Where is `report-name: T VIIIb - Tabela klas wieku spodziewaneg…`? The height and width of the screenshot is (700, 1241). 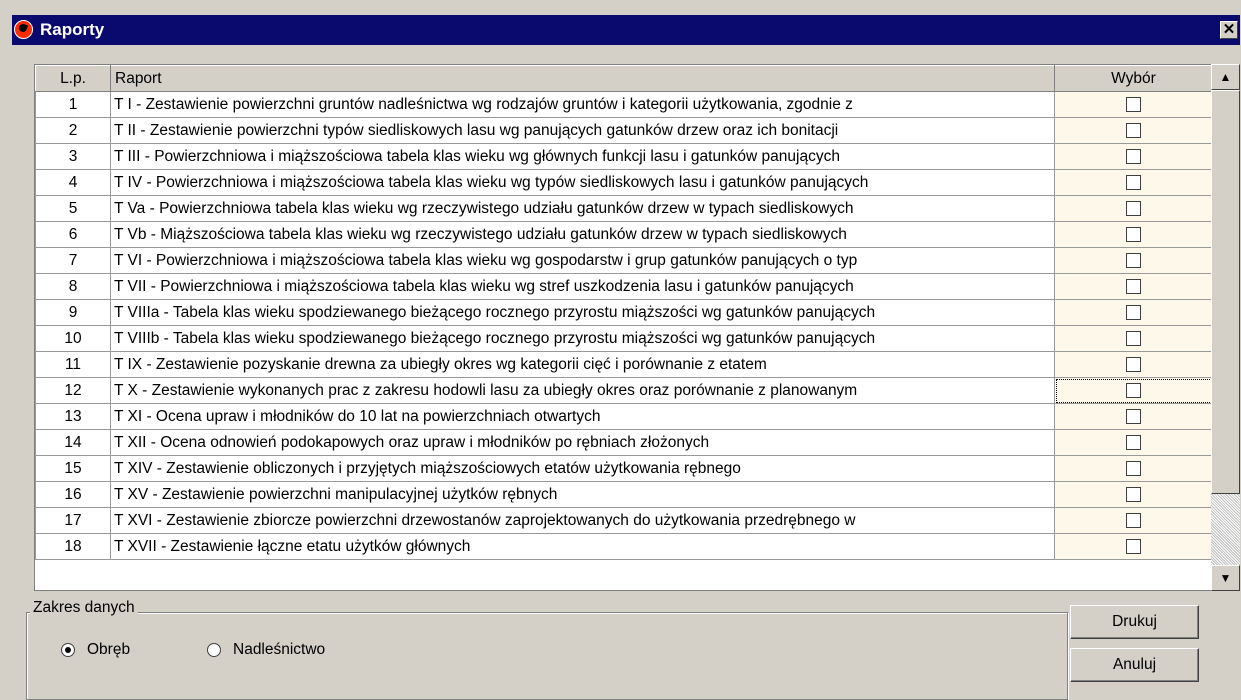
report-name: T VIIIb - Tabela klas wieku spodziewaneg… is located at coordinates (582, 338).